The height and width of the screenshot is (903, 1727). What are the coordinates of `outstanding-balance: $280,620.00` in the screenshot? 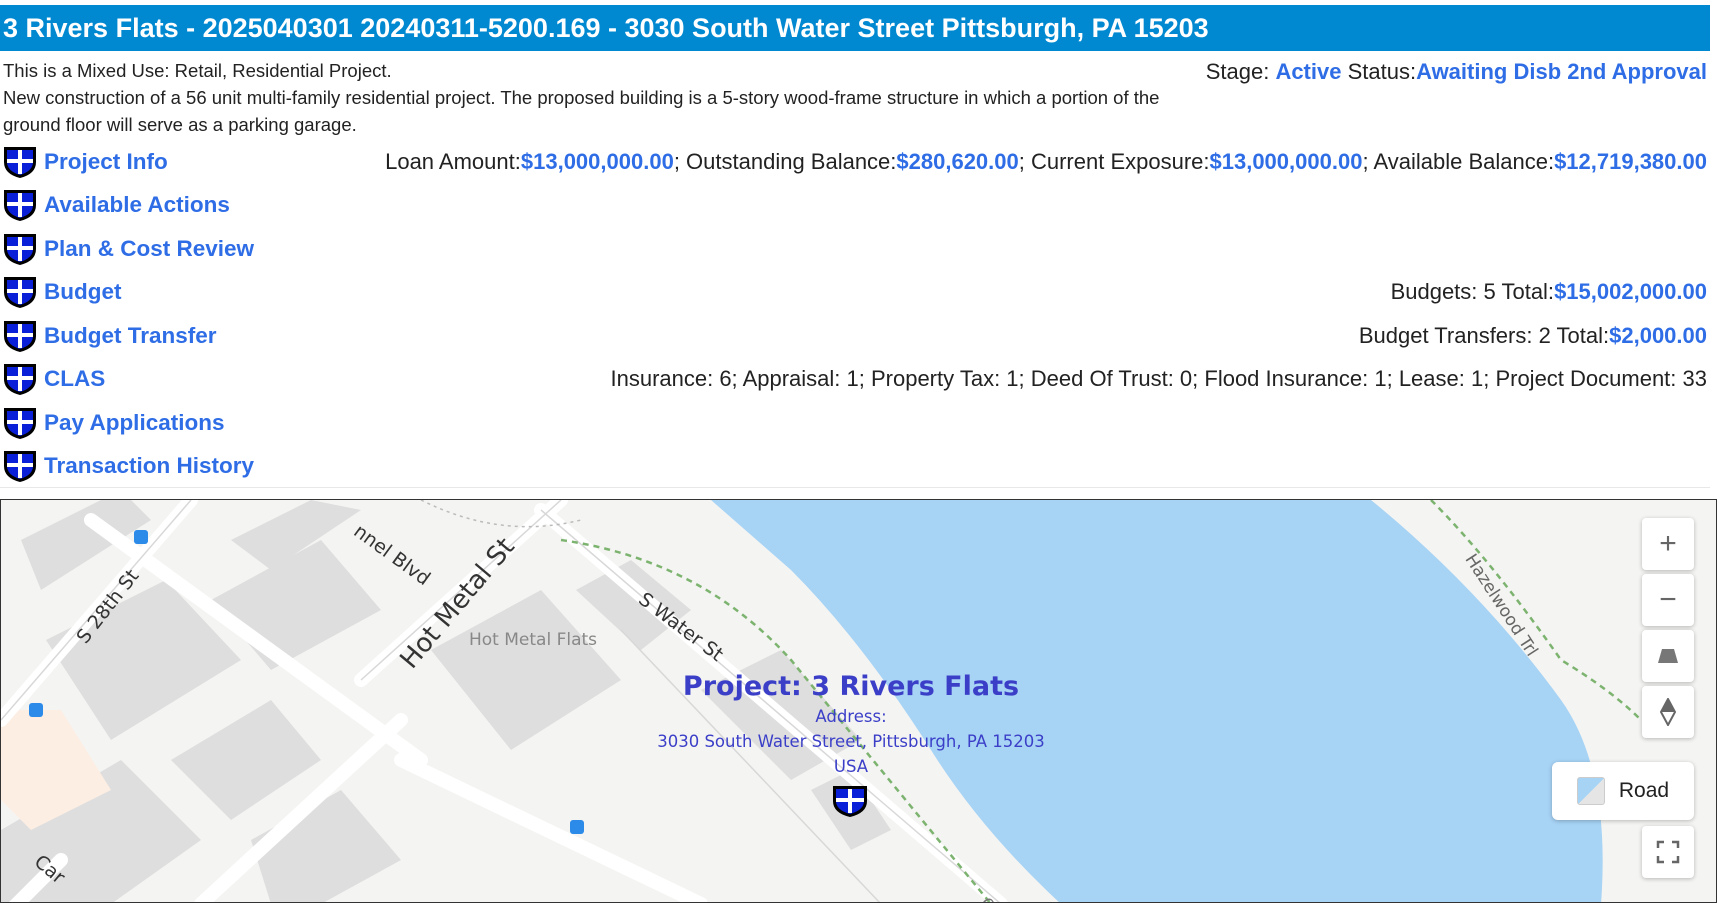 It's located at (957, 161).